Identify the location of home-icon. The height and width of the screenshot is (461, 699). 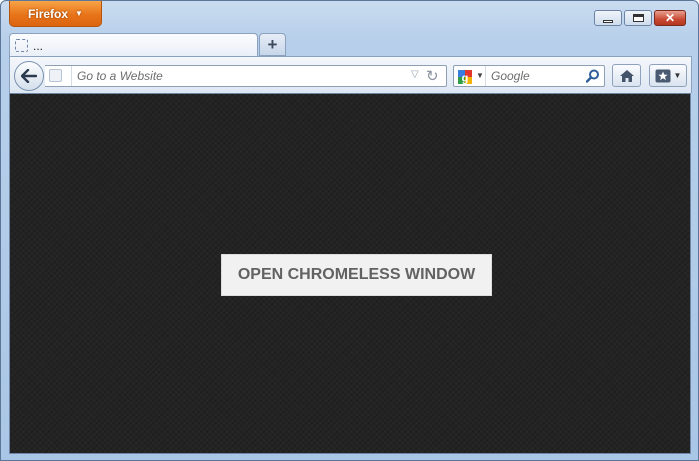
(626, 75).